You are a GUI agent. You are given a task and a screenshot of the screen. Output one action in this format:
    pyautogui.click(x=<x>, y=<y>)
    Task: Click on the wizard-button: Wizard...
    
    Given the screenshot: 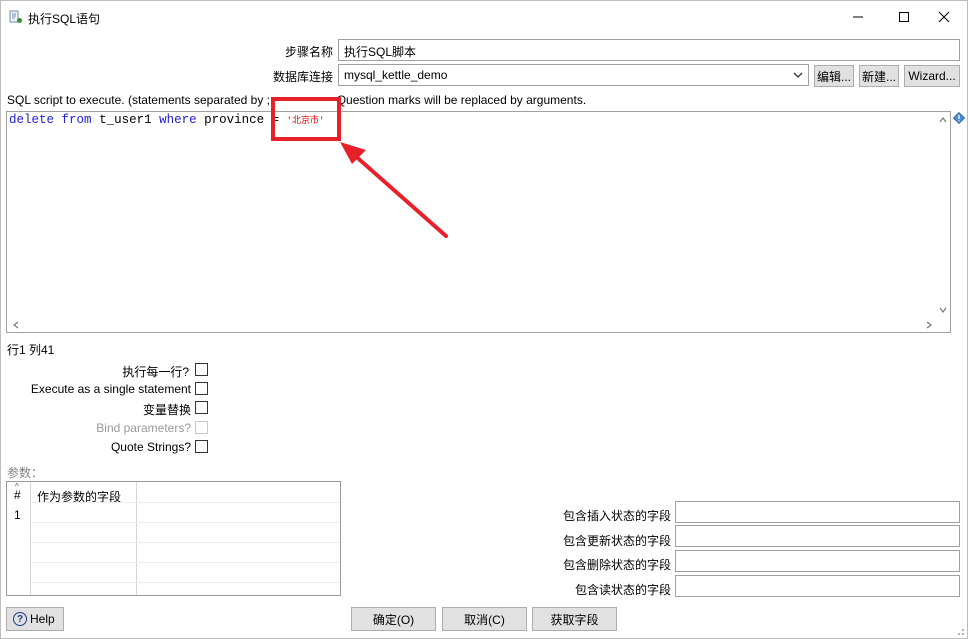 What is the action you would take?
    pyautogui.click(x=932, y=76)
    